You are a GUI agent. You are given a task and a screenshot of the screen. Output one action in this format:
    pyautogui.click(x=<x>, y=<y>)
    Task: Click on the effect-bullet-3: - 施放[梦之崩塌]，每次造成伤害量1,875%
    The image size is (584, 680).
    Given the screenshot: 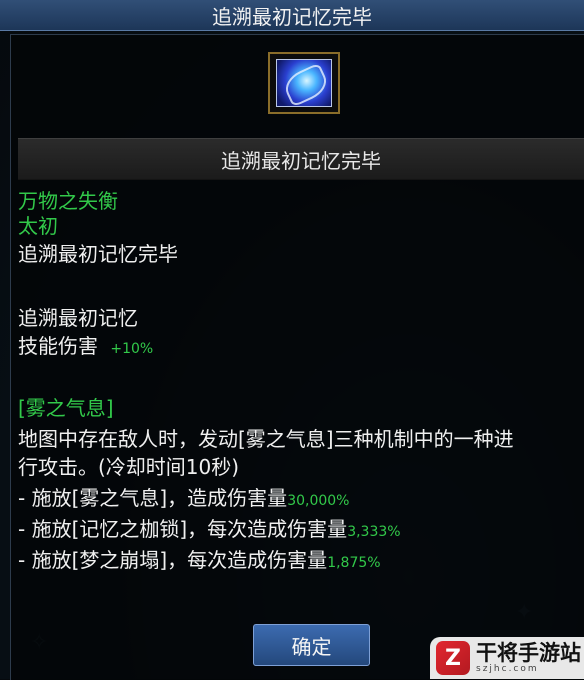 What is the action you would take?
    pyautogui.click(x=199, y=561)
    